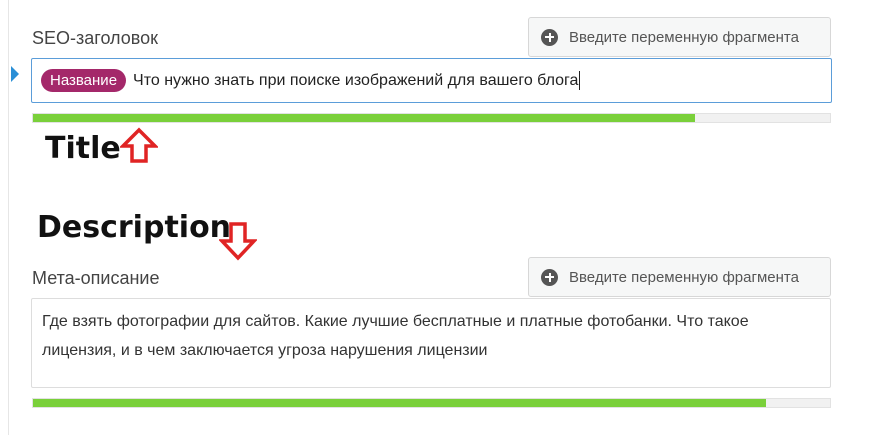  I want to click on arrow-up-icon, so click(139, 145).